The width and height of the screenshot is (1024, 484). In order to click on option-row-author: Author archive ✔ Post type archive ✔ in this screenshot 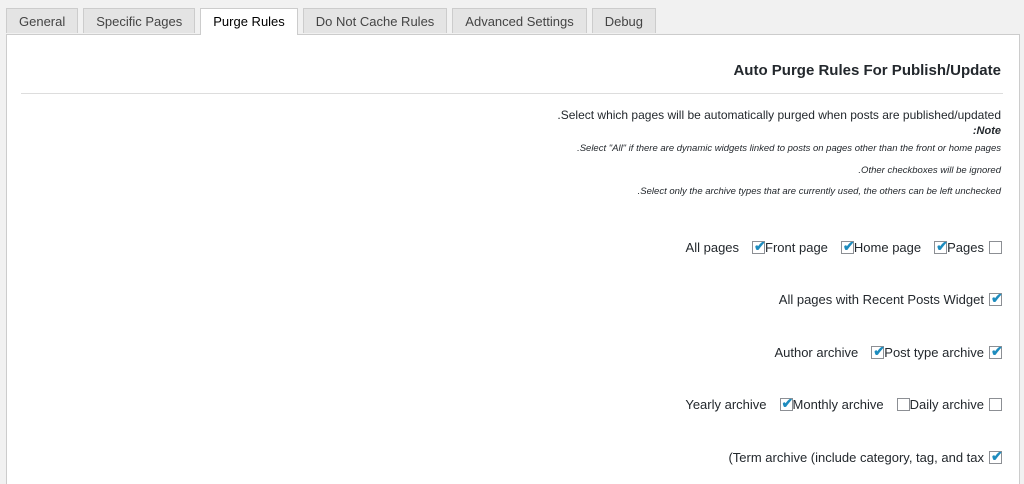, I will do `click(888, 351)`.